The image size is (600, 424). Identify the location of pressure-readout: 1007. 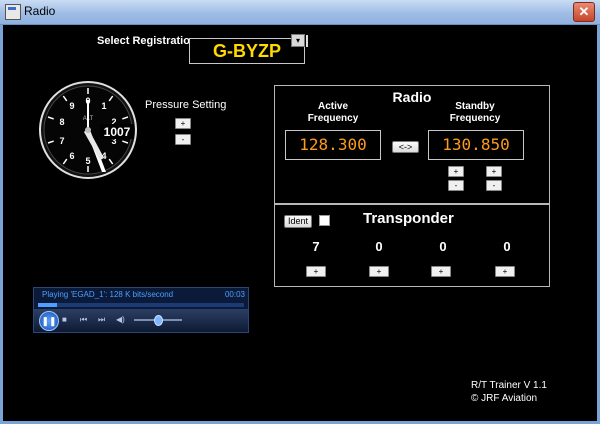
(117, 132).